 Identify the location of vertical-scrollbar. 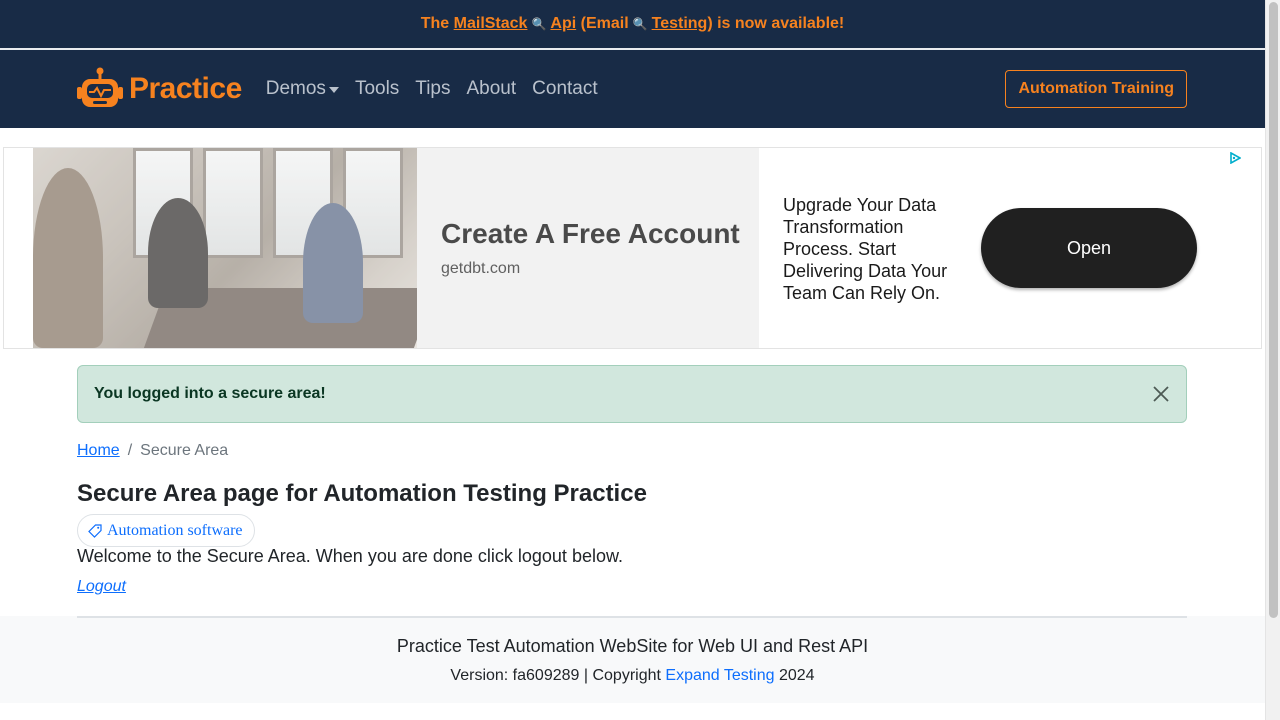
(1272, 360).